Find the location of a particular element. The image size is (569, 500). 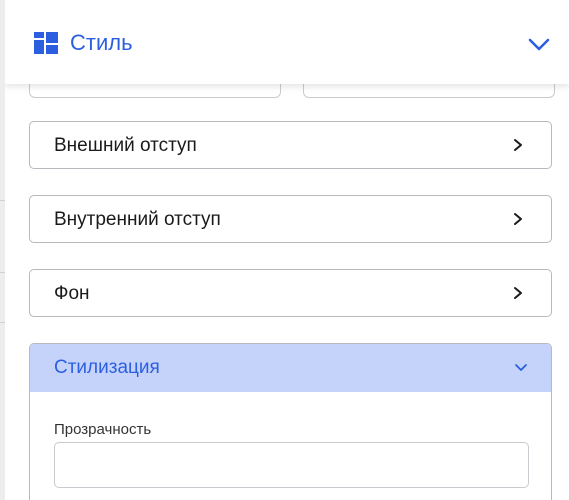

layout-grid-icon is located at coordinates (46, 43).